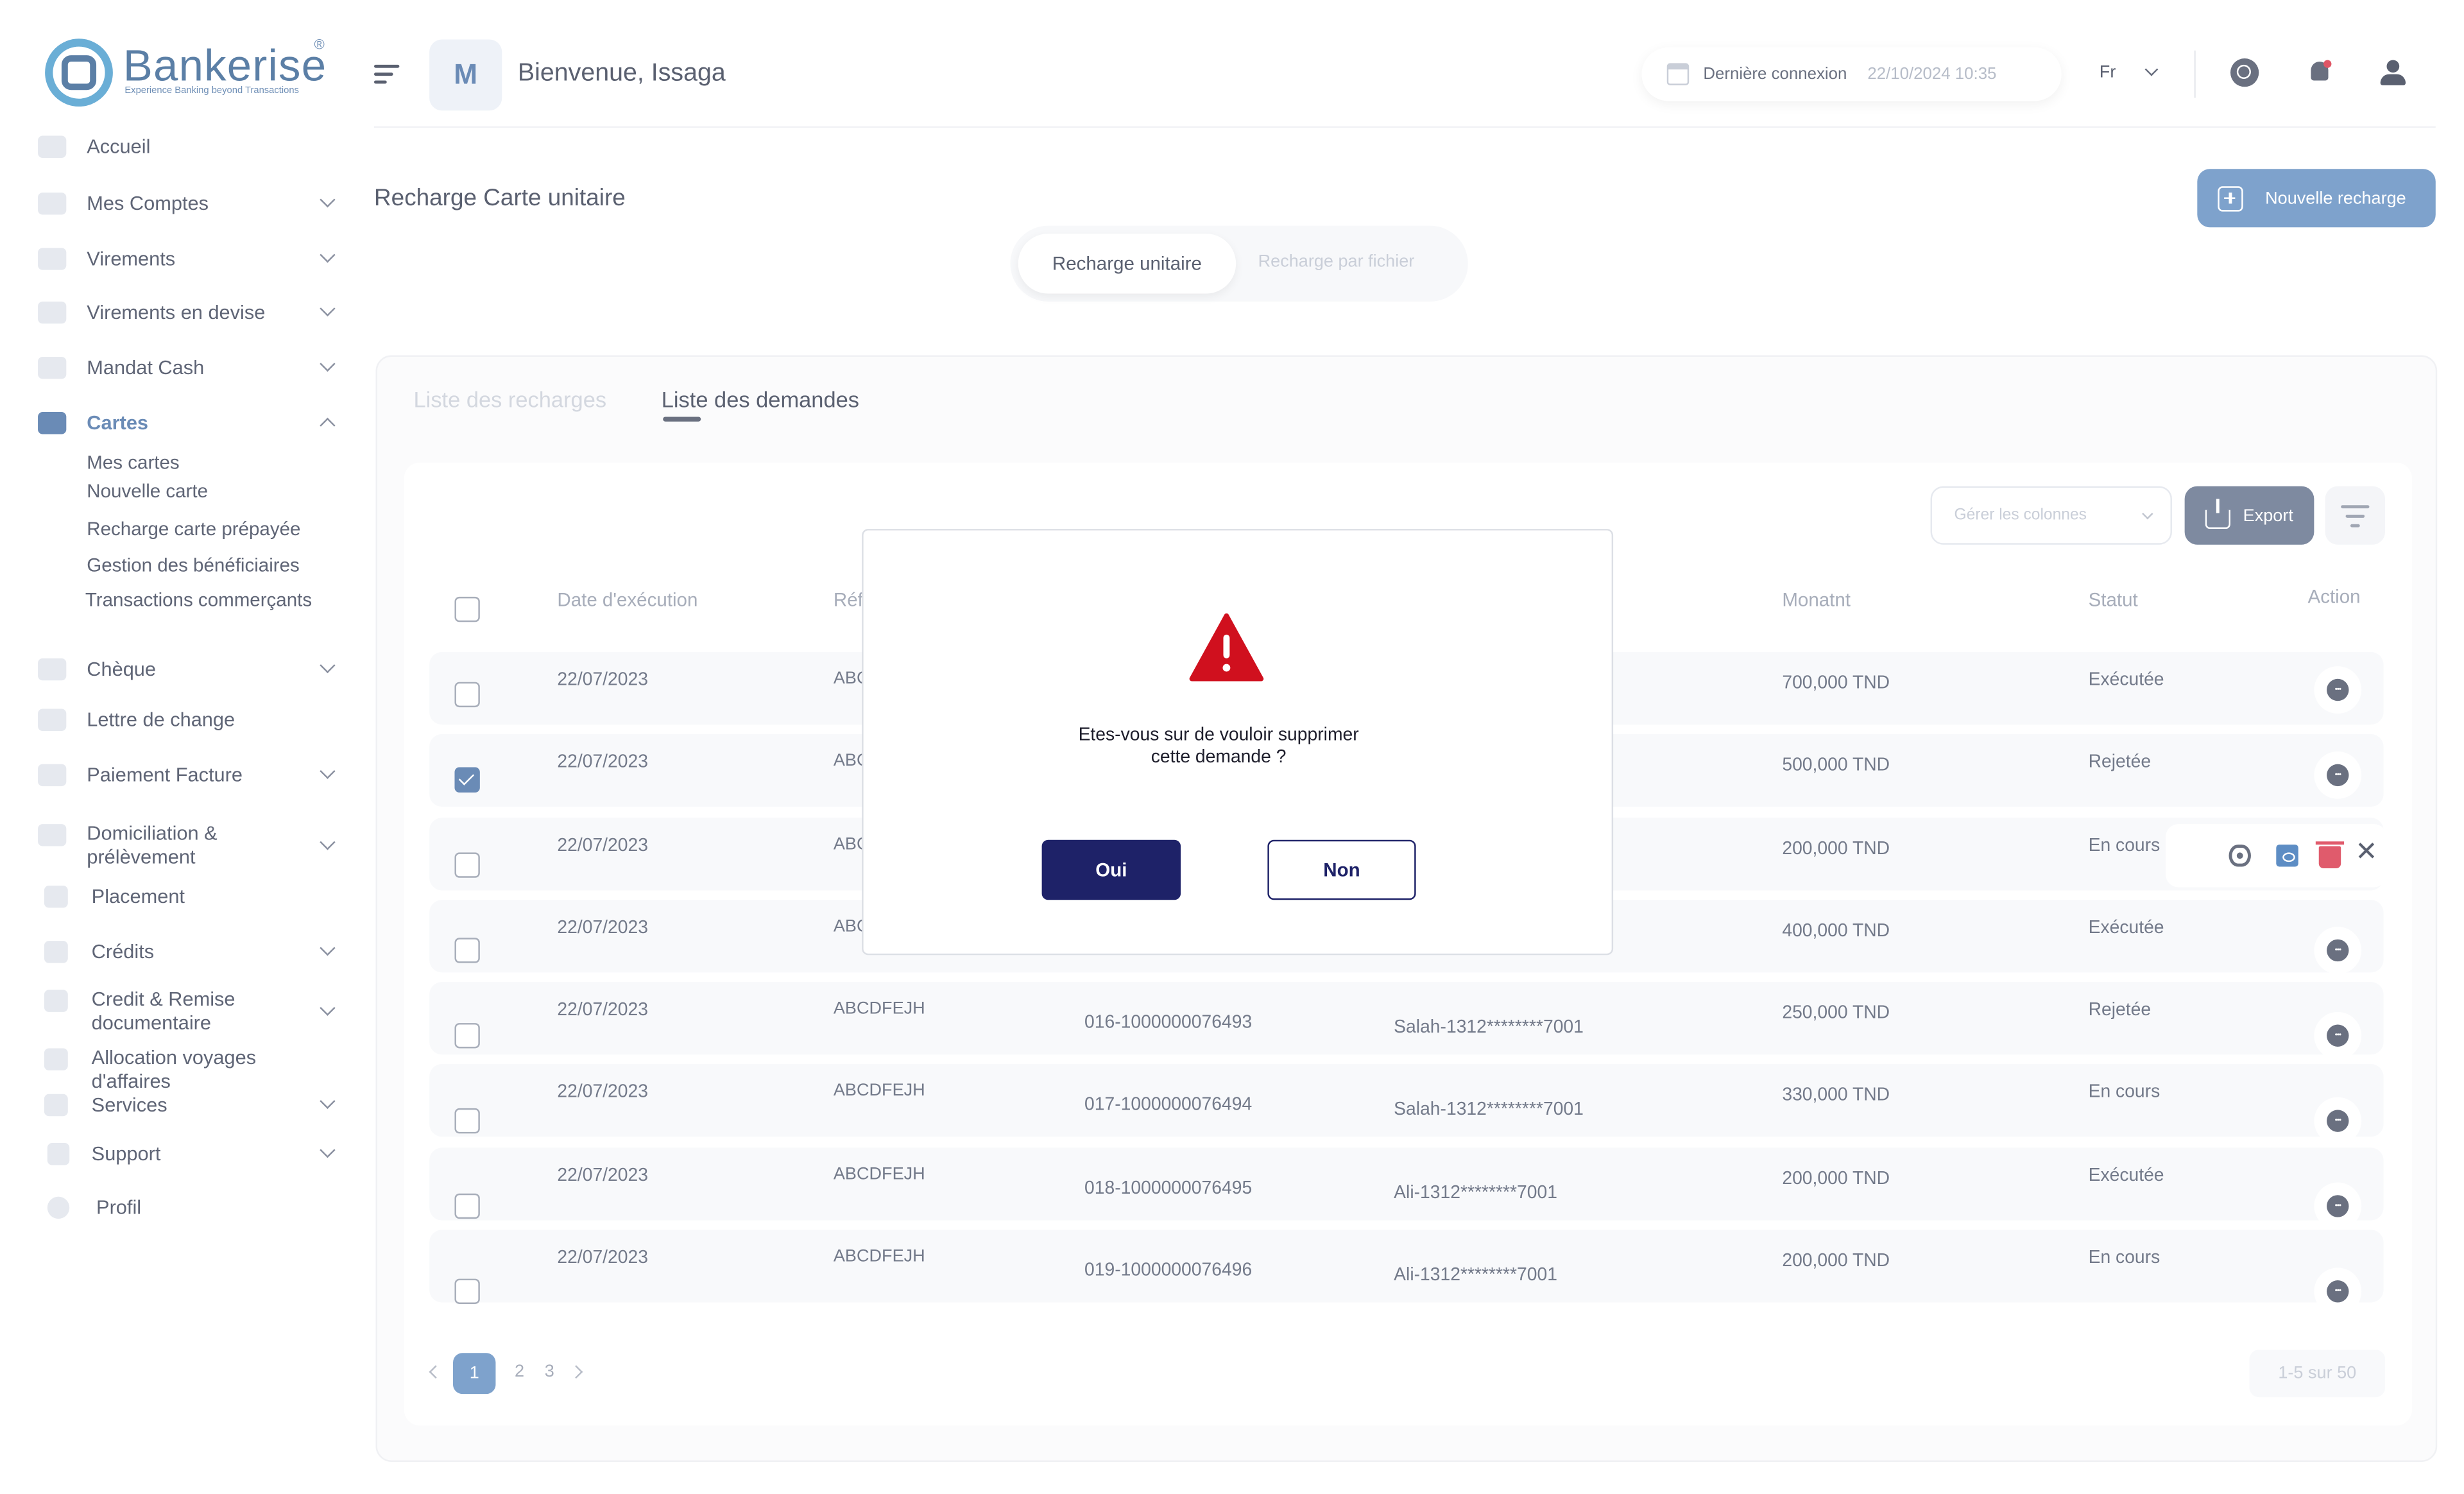 Image resolution: width=2464 pixels, height=1494 pixels. Describe the element at coordinates (475, 1374) in the screenshot. I see `pagination-page-1: 1` at that location.